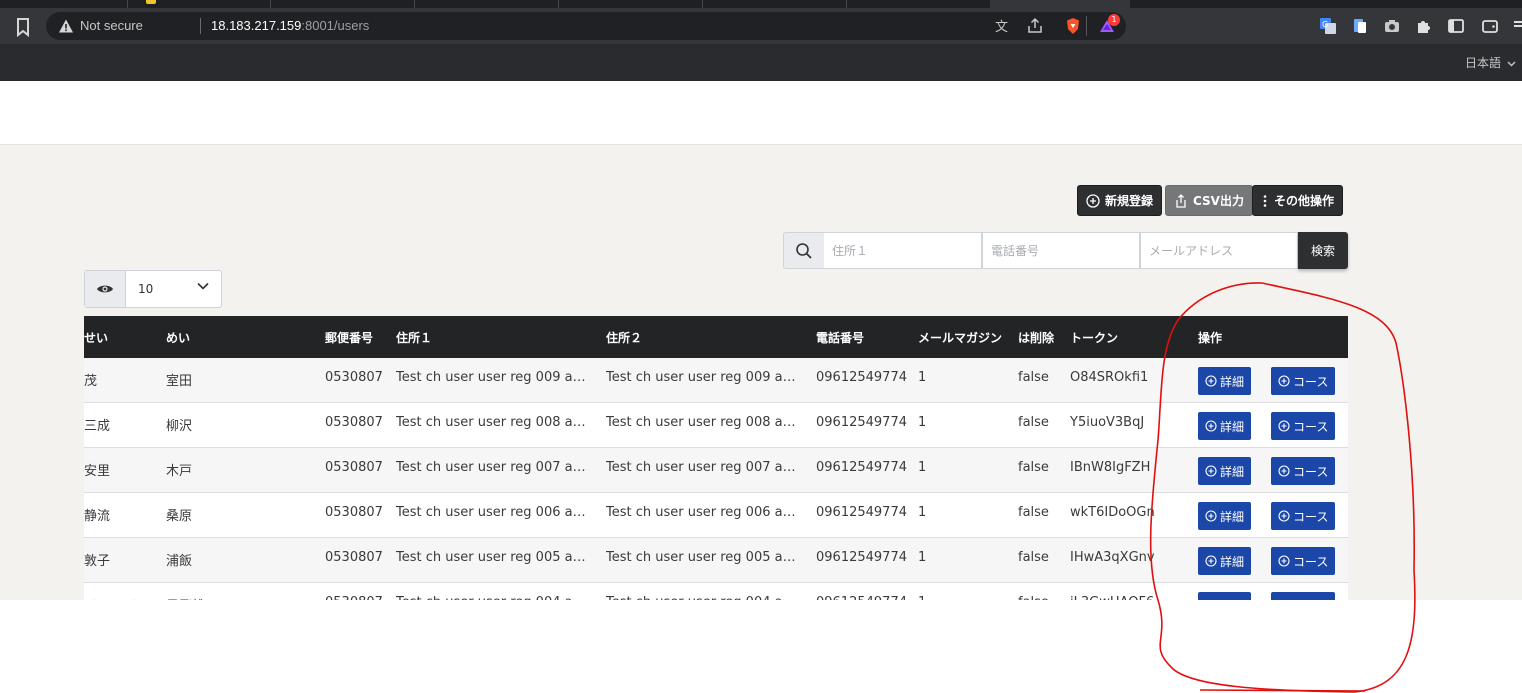 This screenshot has width=1522, height=693. Describe the element at coordinates (111, 25) in the screenshot. I see `security-label: Not secure` at that location.